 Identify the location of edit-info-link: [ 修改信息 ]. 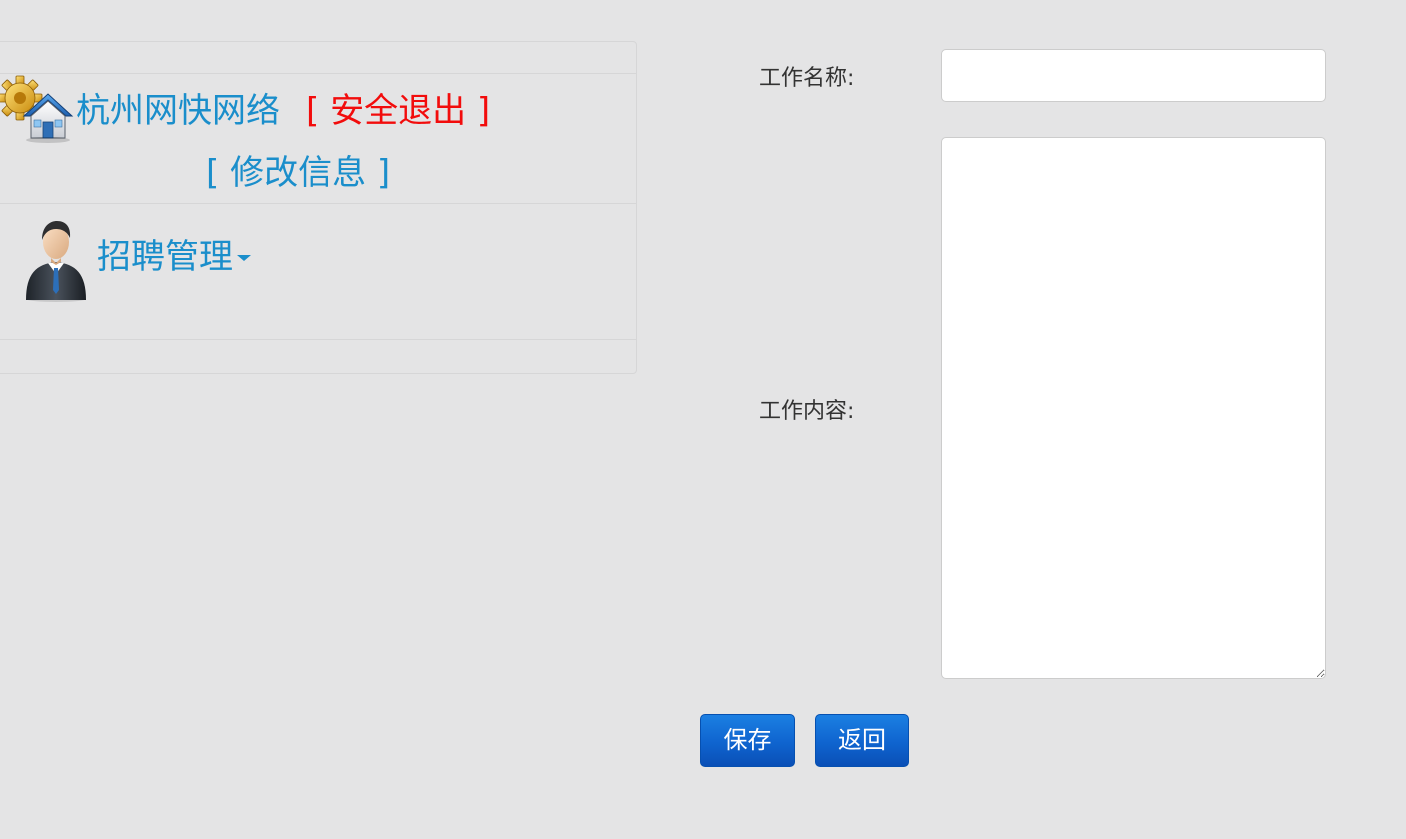
(298, 173).